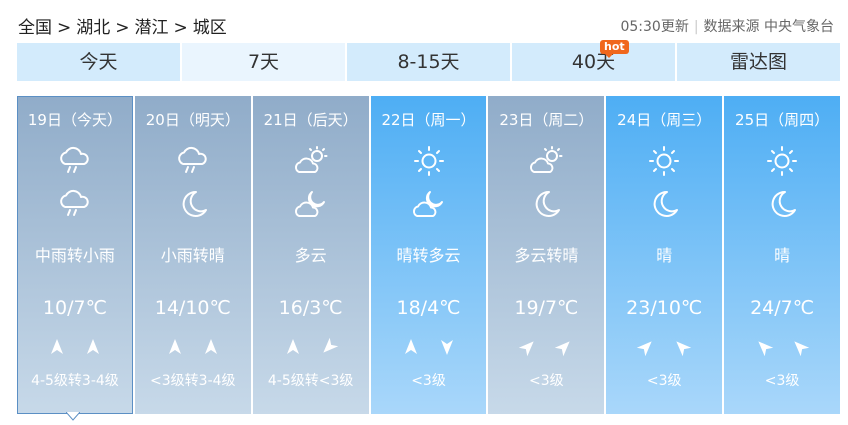 The height and width of the screenshot is (425, 848). What do you see at coordinates (310, 381) in the screenshot?
I see `wind-level: 4-5级转<3级` at bounding box center [310, 381].